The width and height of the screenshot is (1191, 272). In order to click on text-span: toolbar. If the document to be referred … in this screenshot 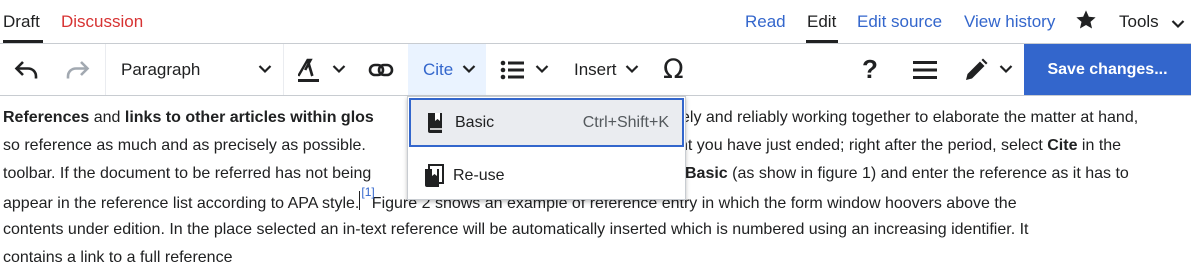, I will do `click(187, 173)`.